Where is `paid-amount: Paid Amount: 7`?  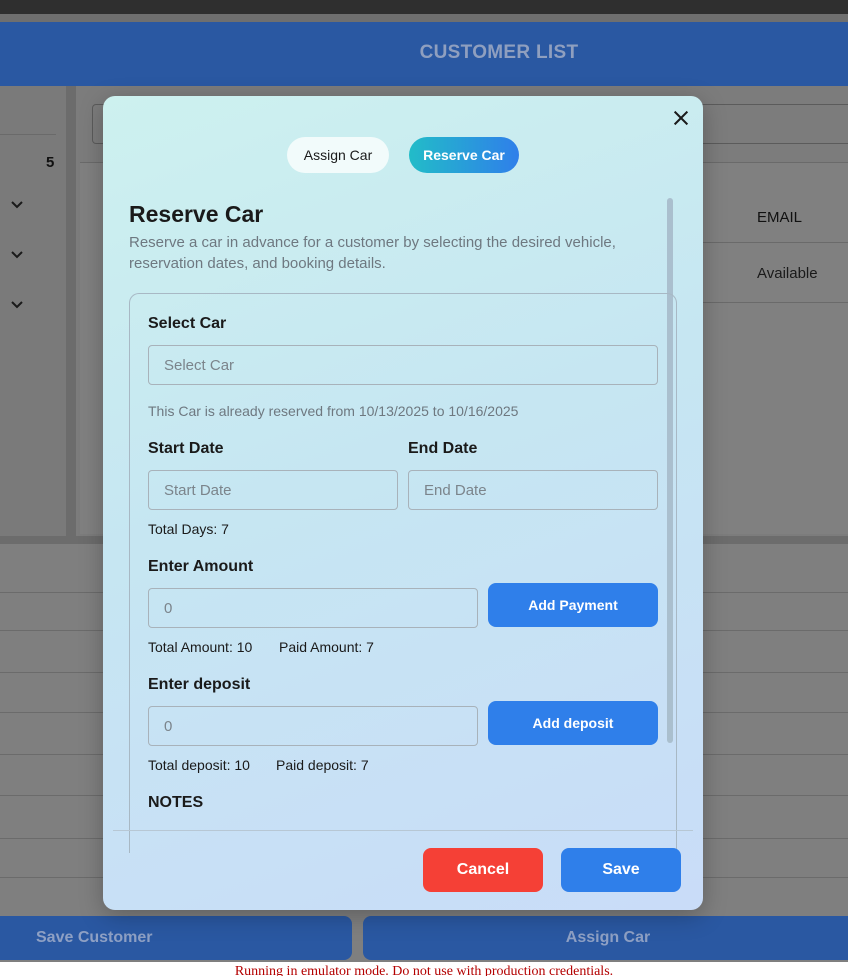 paid-amount: Paid Amount: 7 is located at coordinates (326, 647).